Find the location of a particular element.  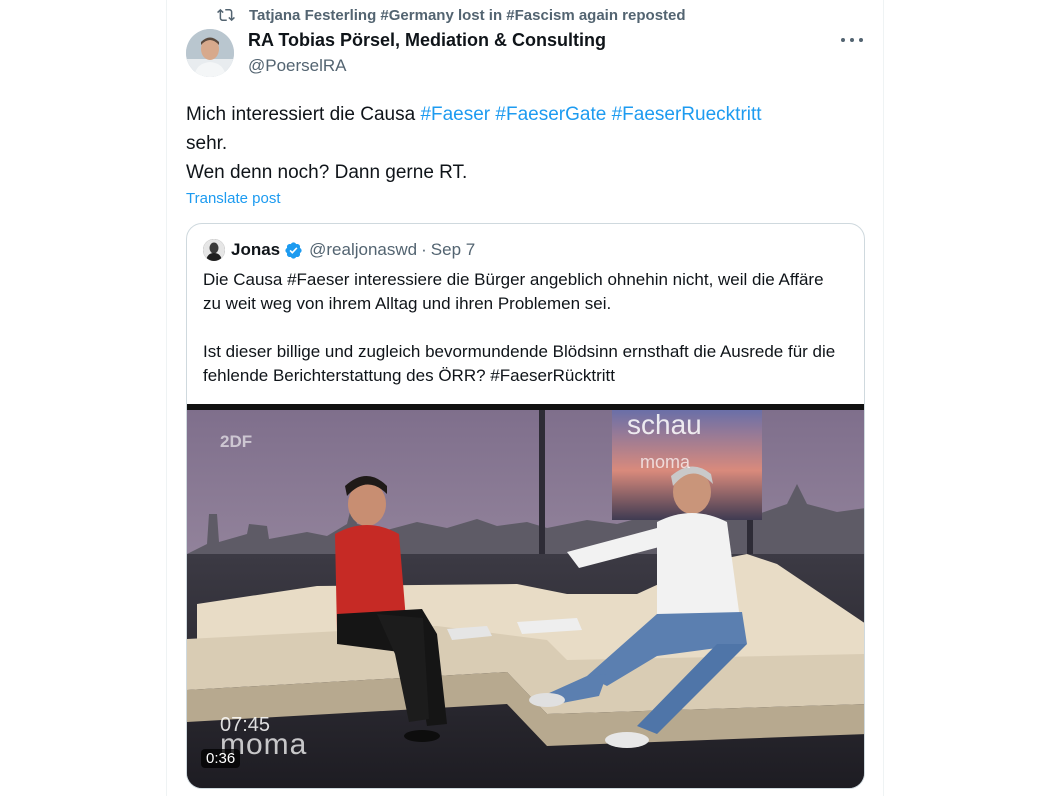

author-display-name: RA Tobias Pörsel, Mediation & Consulting is located at coordinates (427, 40).